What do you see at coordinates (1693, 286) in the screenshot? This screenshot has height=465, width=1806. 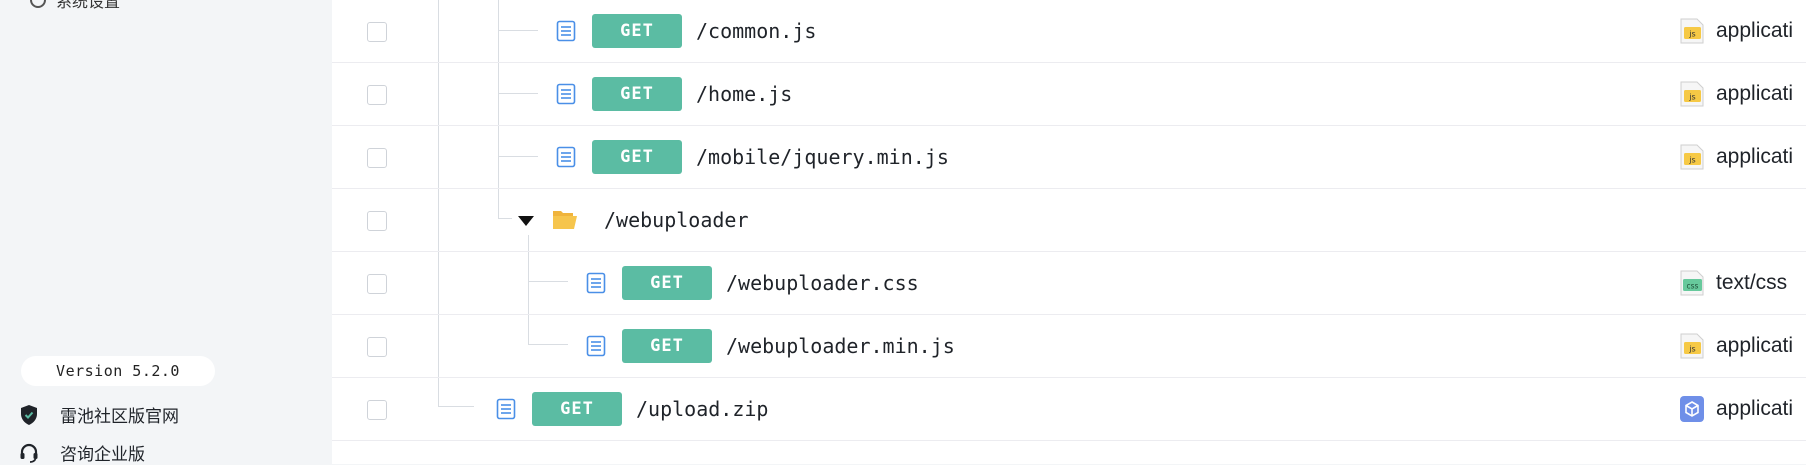 I see `svg-text: css` at bounding box center [1693, 286].